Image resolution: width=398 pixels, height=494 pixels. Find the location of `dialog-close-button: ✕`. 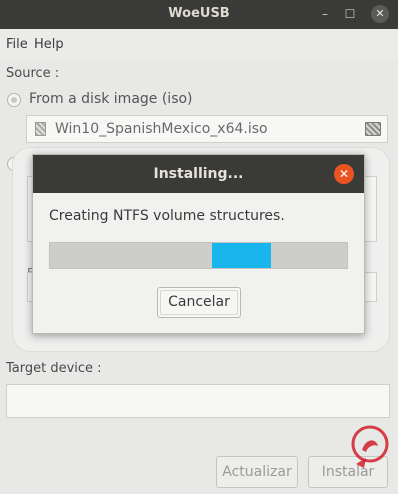

dialog-close-button: ✕ is located at coordinates (344, 174).